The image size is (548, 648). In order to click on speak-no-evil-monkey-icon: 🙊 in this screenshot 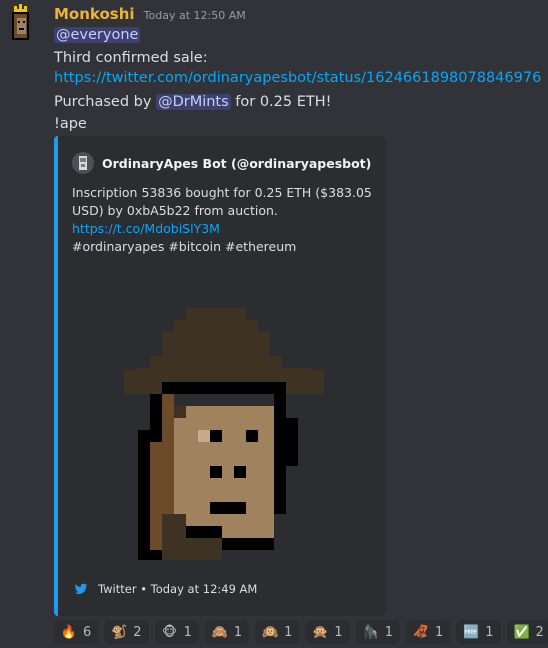, I will do `click(320, 632)`.